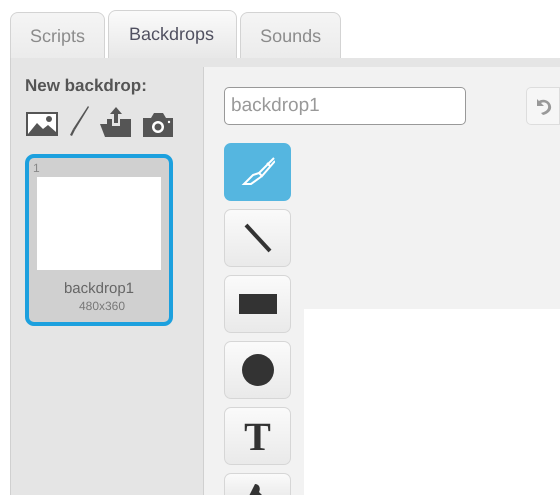 The image size is (560, 495). What do you see at coordinates (291, 35) in the screenshot?
I see `tab: Sounds` at bounding box center [291, 35].